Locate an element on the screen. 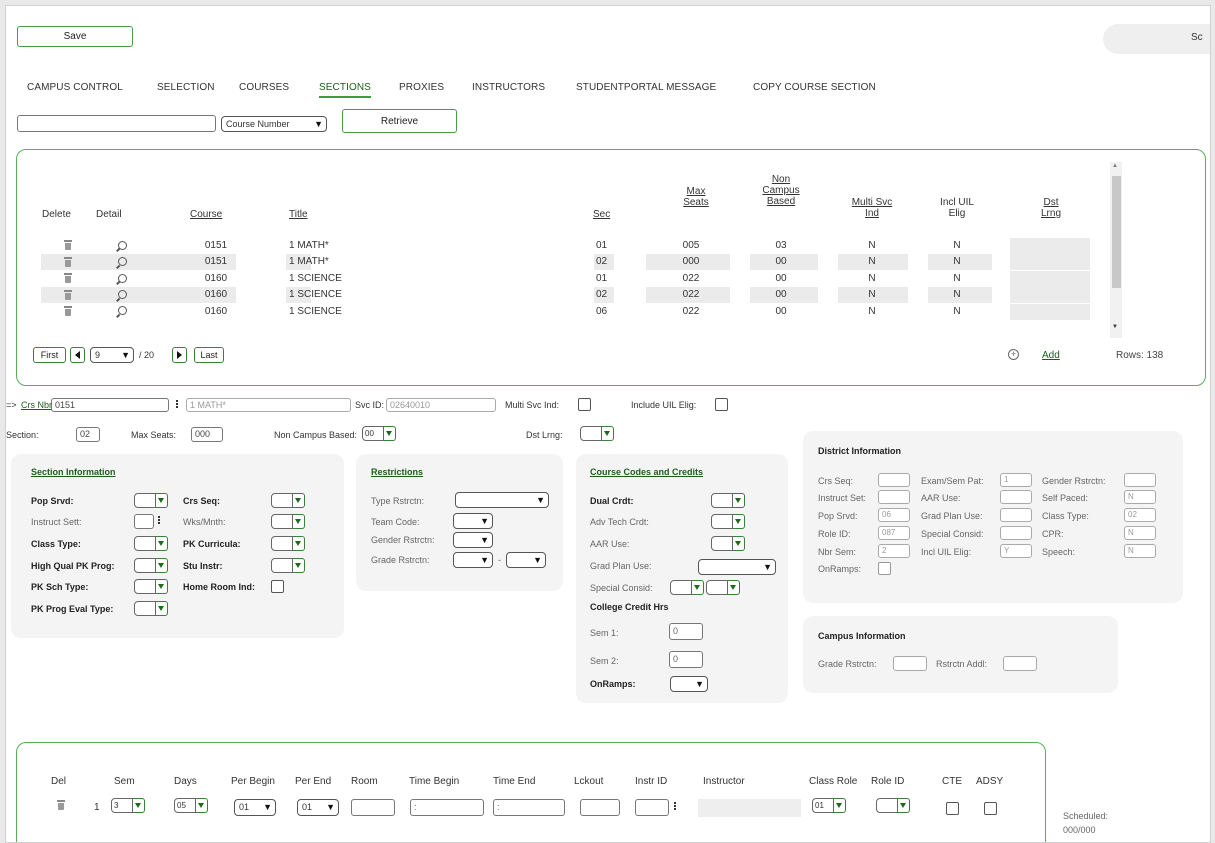 The width and height of the screenshot is (1215, 843). type-rstrctn-select: ▼ is located at coordinates (502, 500).